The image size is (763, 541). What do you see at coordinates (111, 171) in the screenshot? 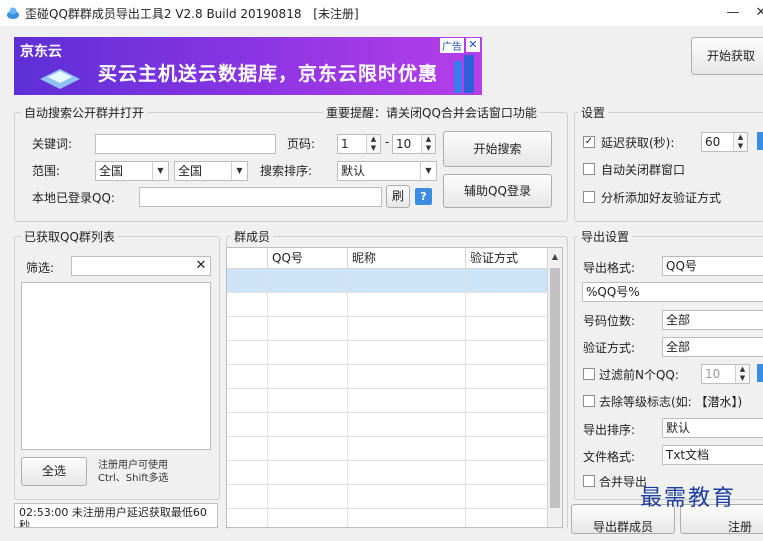
I see `range-province-value: 全国` at bounding box center [111, 171].